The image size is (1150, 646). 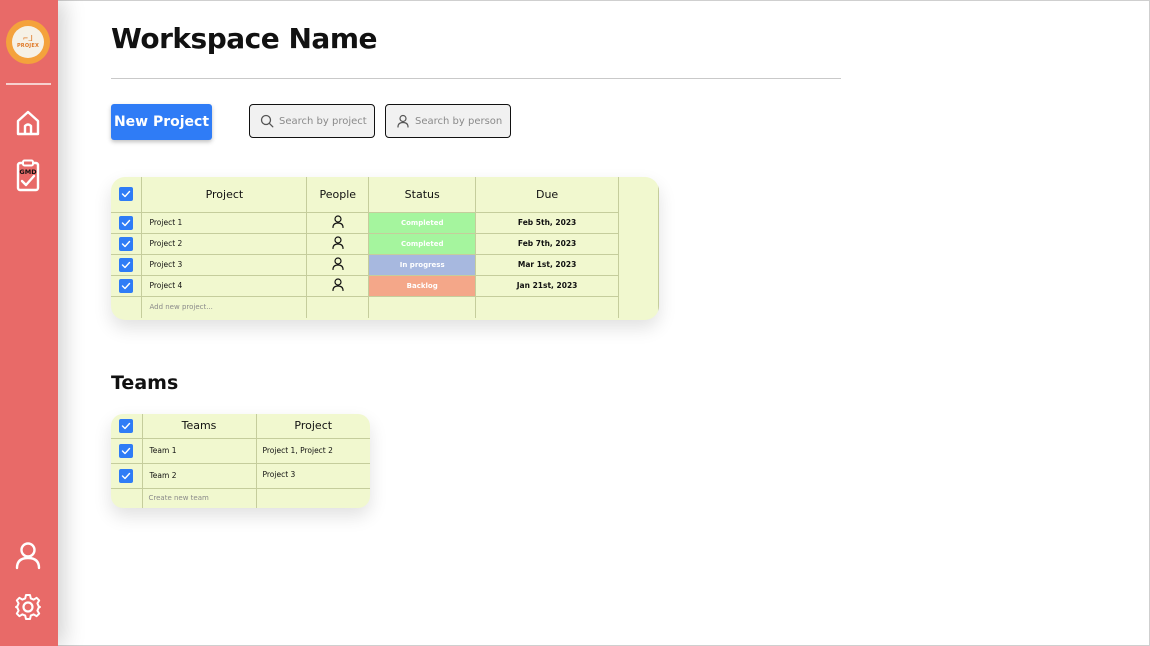 I want to click on search-icon, so click(x=267, y=121).